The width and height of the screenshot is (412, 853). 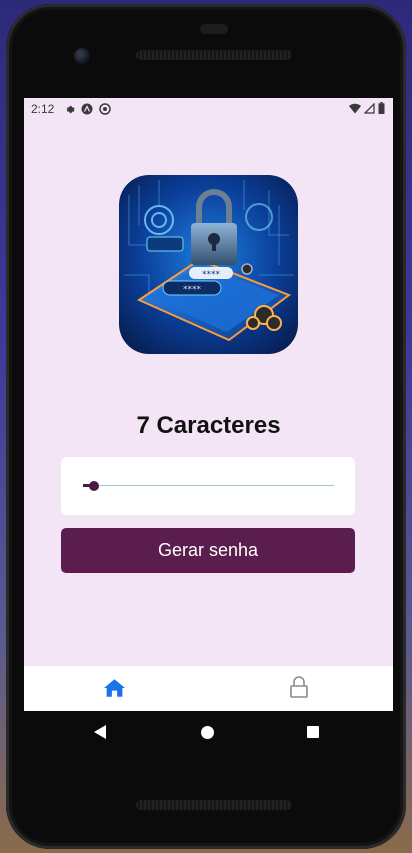 What do you see at coordinates (208, 688) in the screenshot?
I see `bottom-tab-bar` at bounding box center [208, 688].